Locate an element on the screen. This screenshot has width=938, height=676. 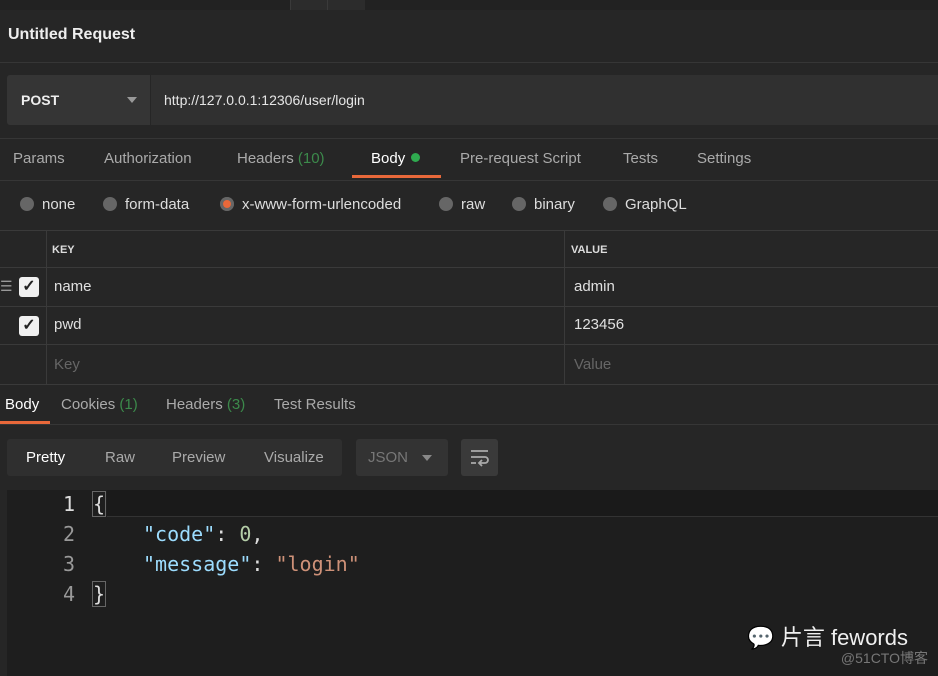
active-tab-indicator is located at coordinates (396, 176).